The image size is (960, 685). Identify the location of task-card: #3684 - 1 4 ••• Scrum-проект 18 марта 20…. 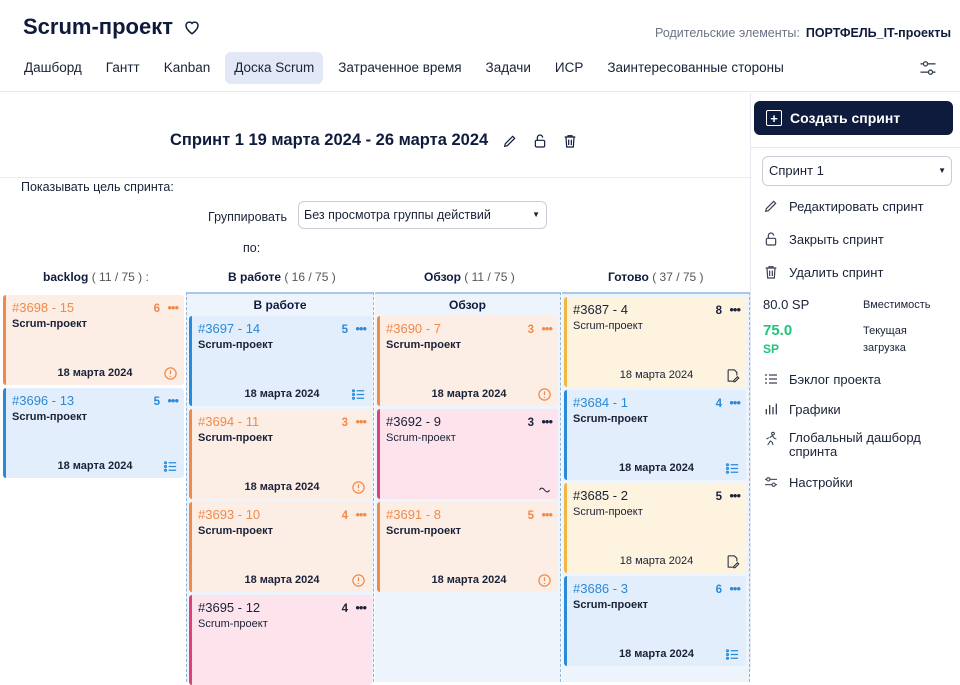
(655, 435).